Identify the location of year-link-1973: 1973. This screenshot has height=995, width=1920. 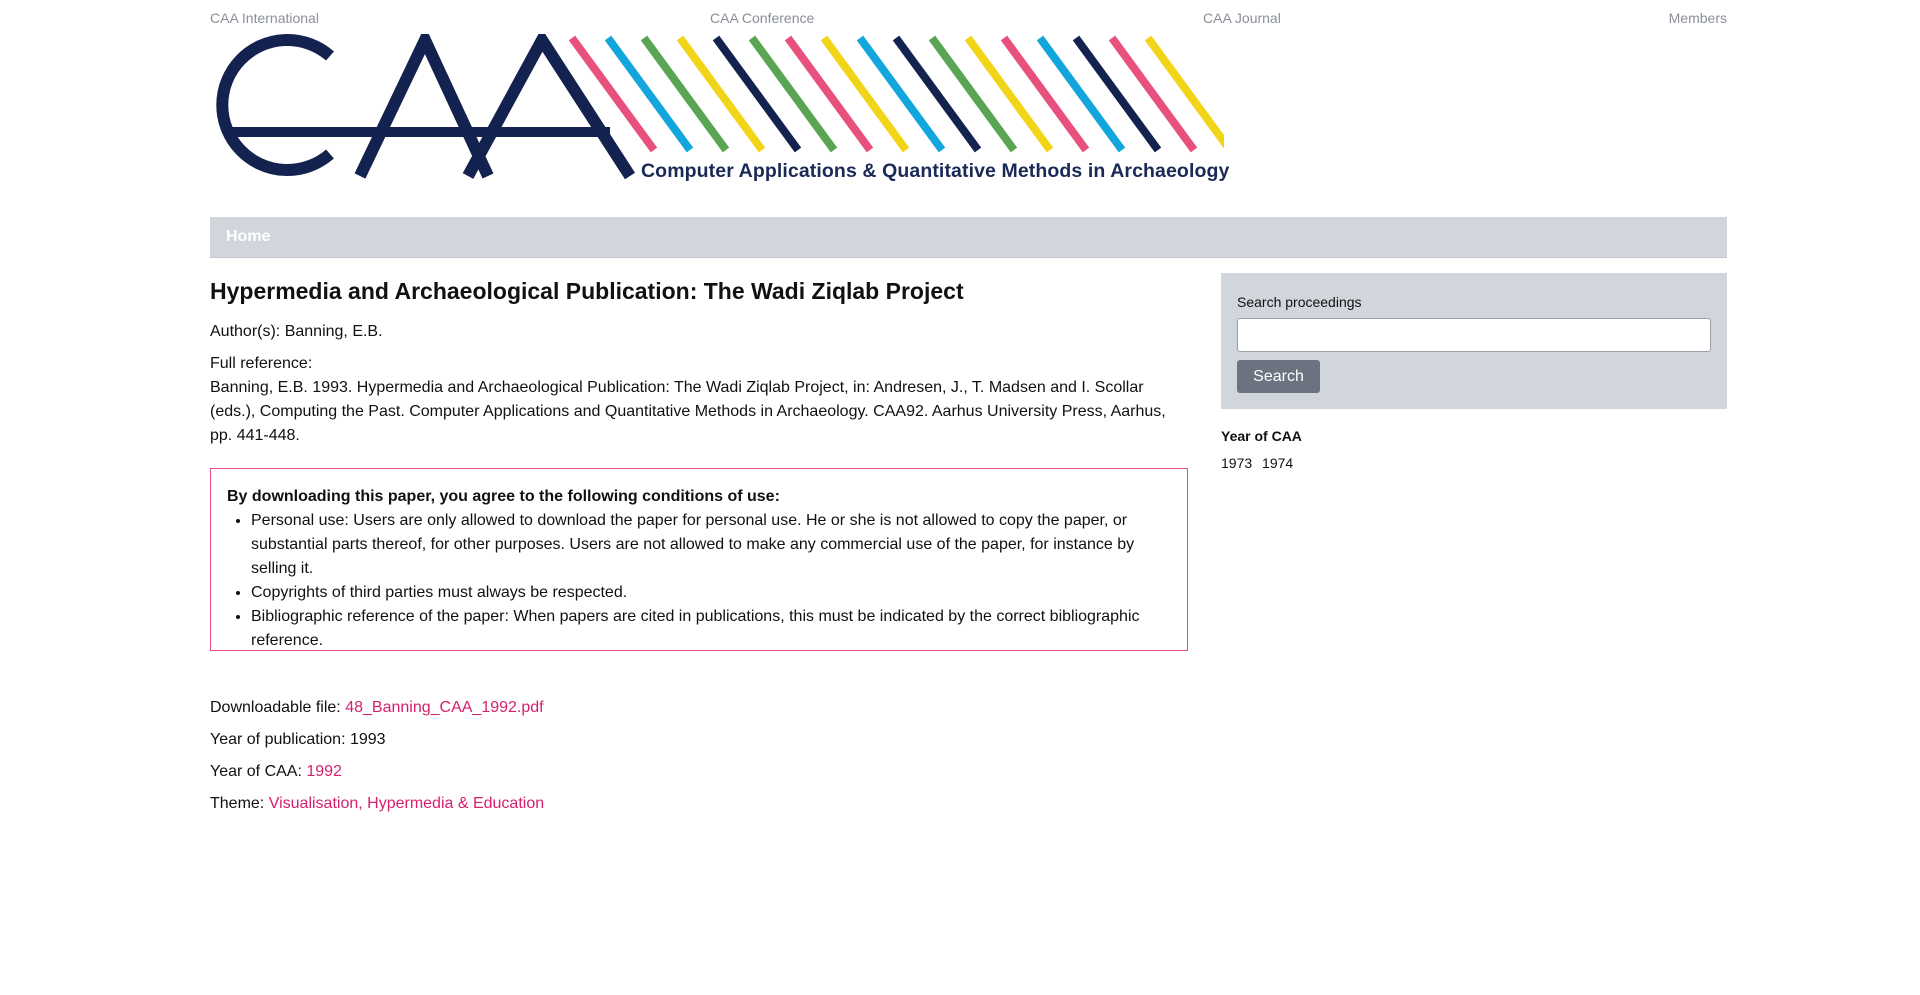
(1236, 463).